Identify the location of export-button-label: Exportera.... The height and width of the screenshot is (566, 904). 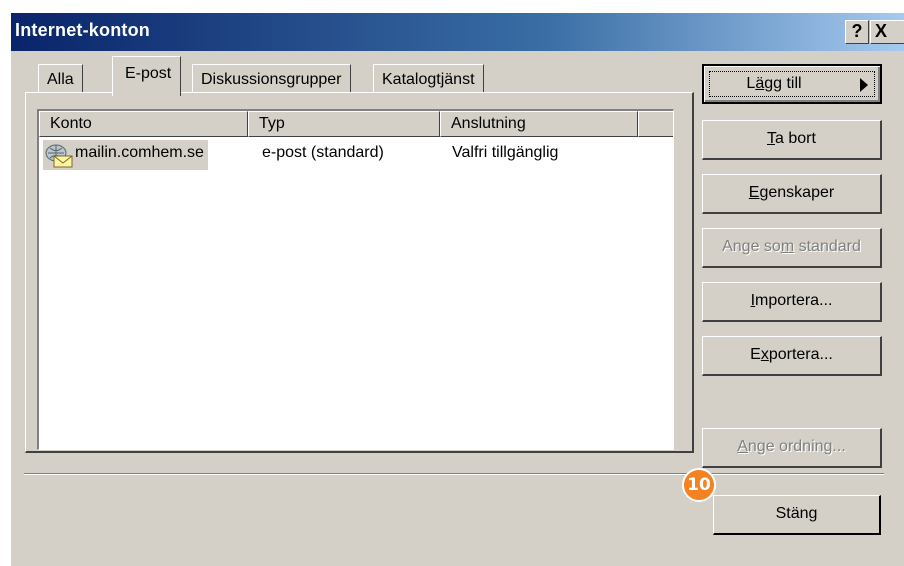
(791, 354).